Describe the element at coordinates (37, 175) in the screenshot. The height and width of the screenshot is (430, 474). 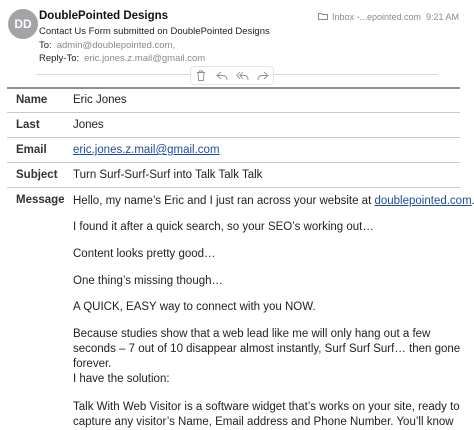
I see `subject-label: Subject` at that location.